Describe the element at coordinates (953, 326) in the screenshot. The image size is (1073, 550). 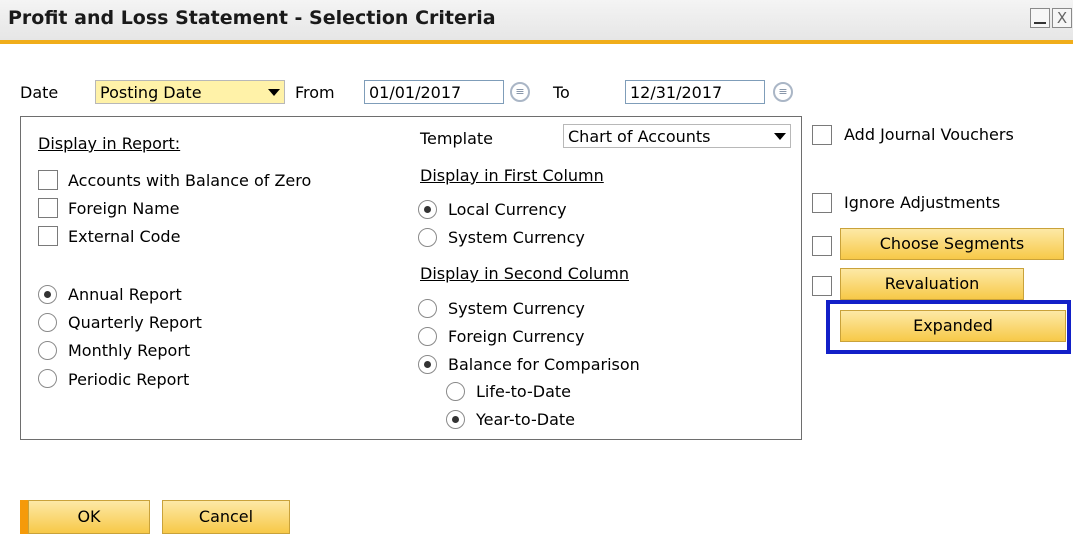
I see `expanded-button: Expanded` at that location.